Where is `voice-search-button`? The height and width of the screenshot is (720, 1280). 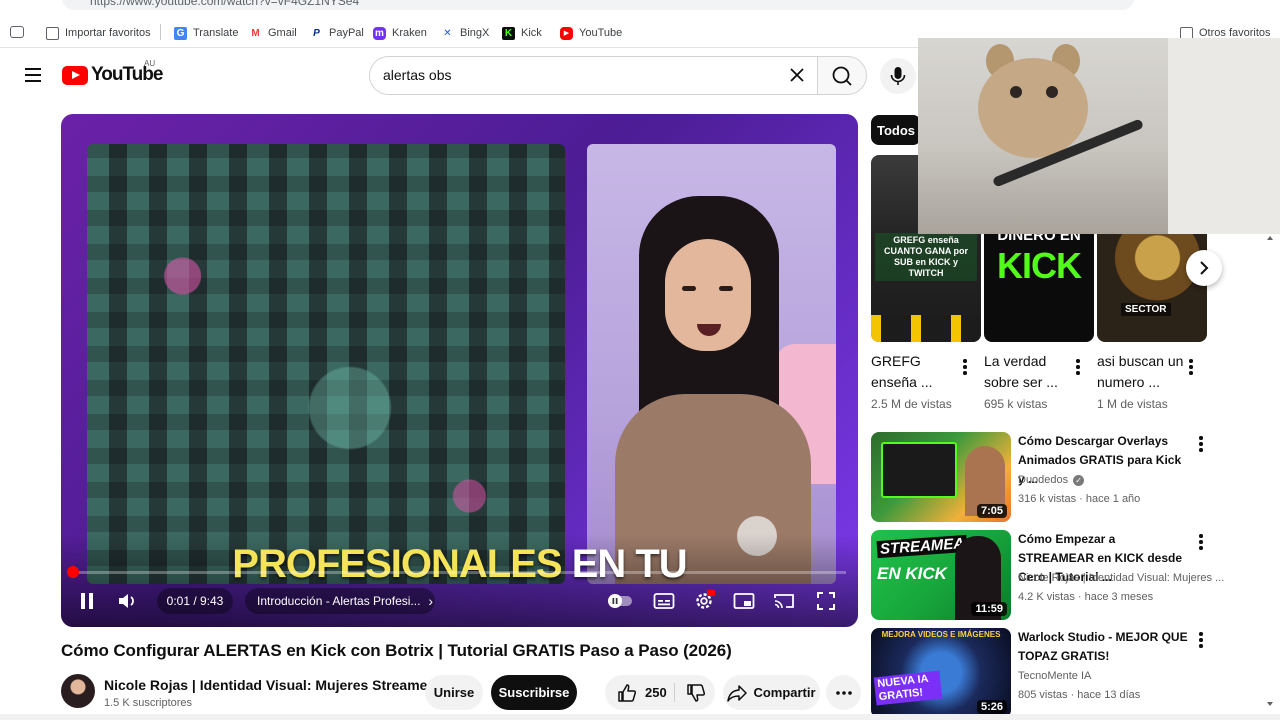
voice-search-button is located at coordinates (898, 76).